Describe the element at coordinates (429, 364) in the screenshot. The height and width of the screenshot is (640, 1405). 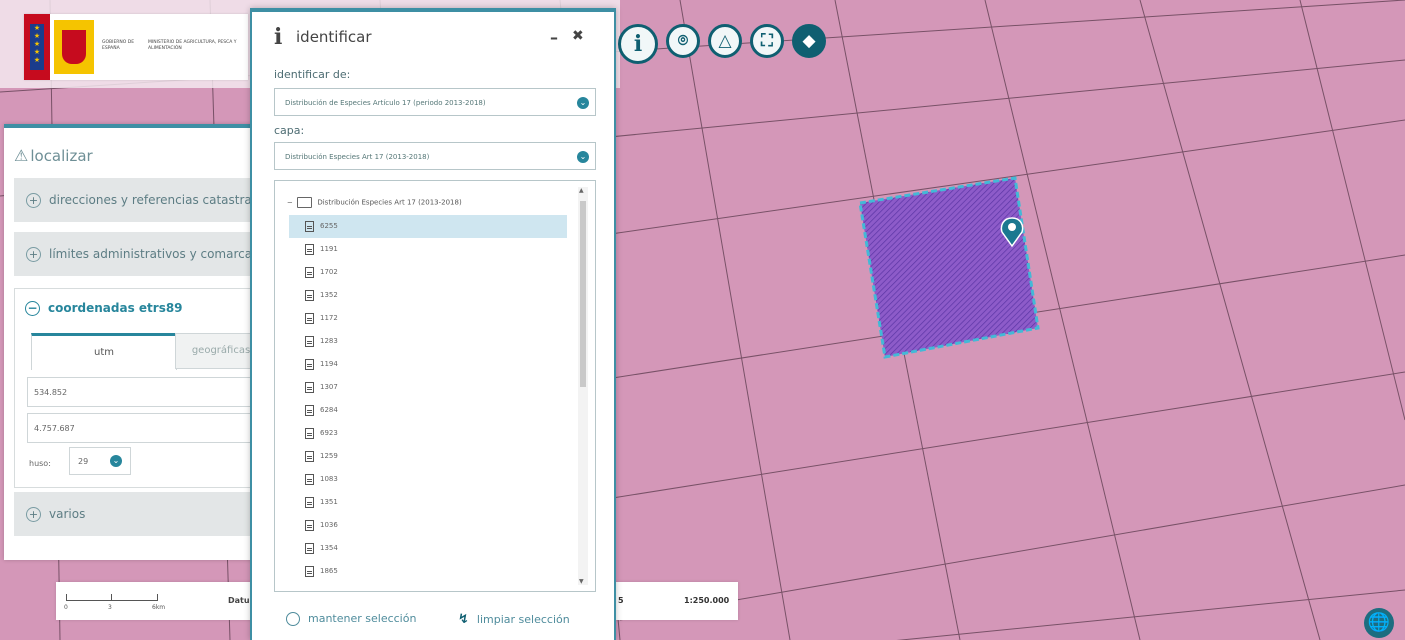
I see `tree-item: 1194` at that location.